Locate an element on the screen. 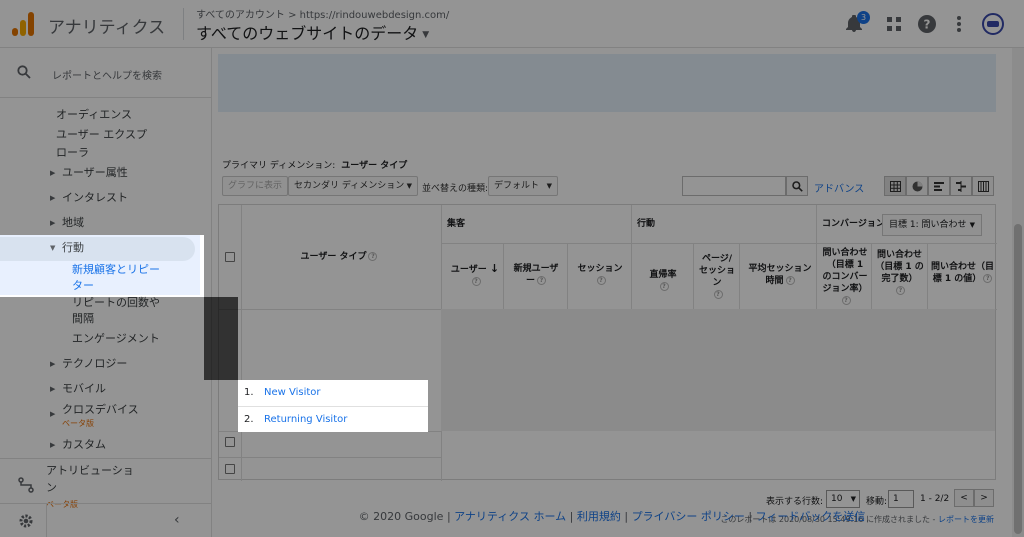 The width and height of the screenshot is (1024, 537). footer-sep: | is located at coordinates (571, 516).